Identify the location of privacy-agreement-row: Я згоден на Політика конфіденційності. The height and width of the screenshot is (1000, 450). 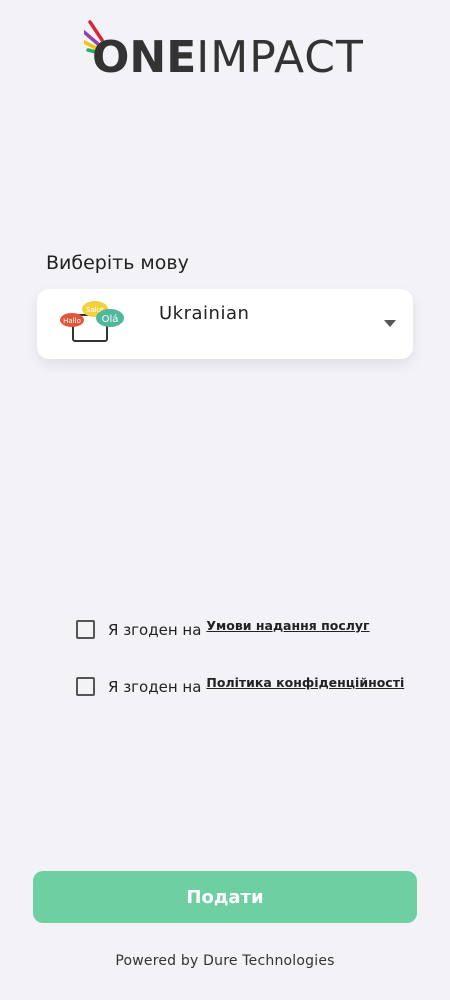
(240, 685).